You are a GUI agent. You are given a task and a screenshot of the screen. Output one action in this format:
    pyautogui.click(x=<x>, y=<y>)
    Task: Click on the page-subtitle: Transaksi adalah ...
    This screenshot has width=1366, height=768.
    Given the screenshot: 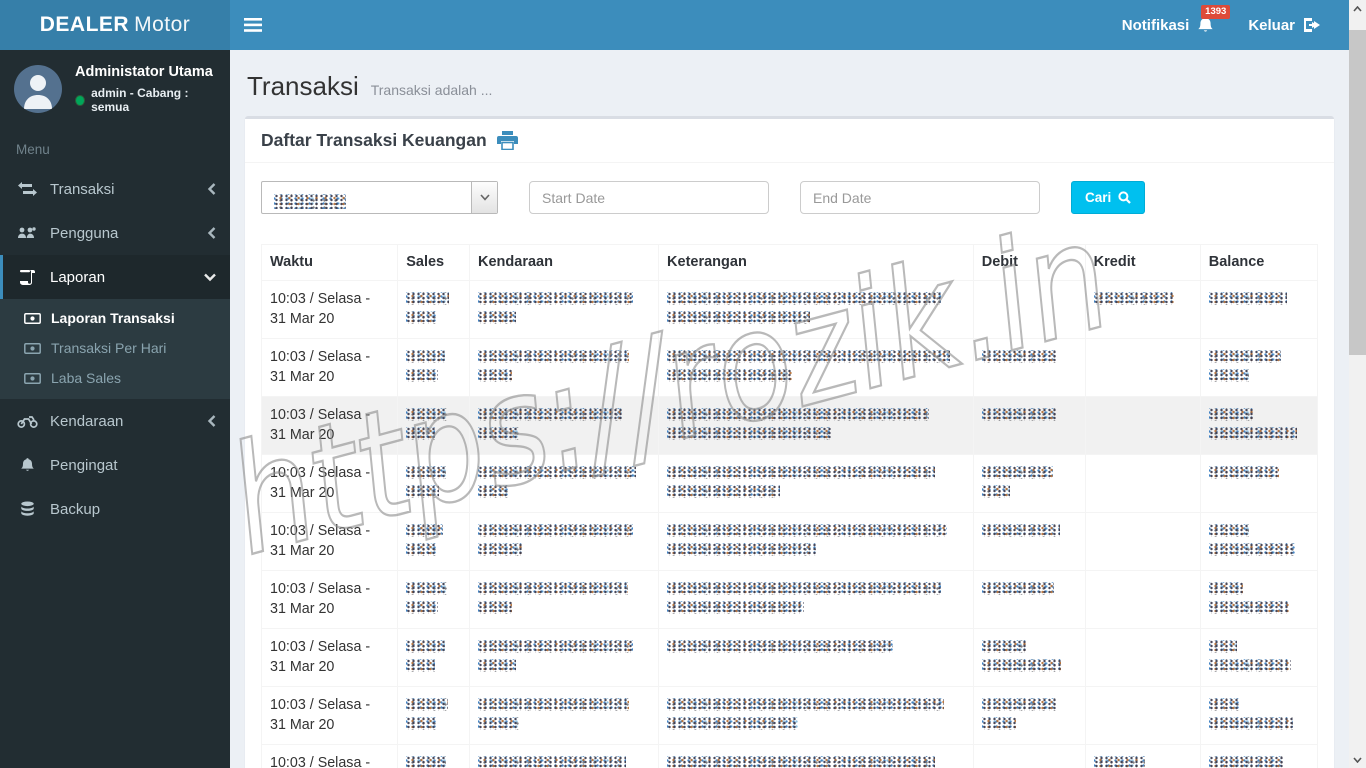 What is the action you would take?
    pyautogui.click(x=431, y=90)
    